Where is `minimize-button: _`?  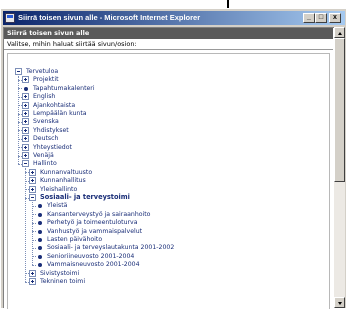 minimize-button: _ is located at coordinates (309, 18).